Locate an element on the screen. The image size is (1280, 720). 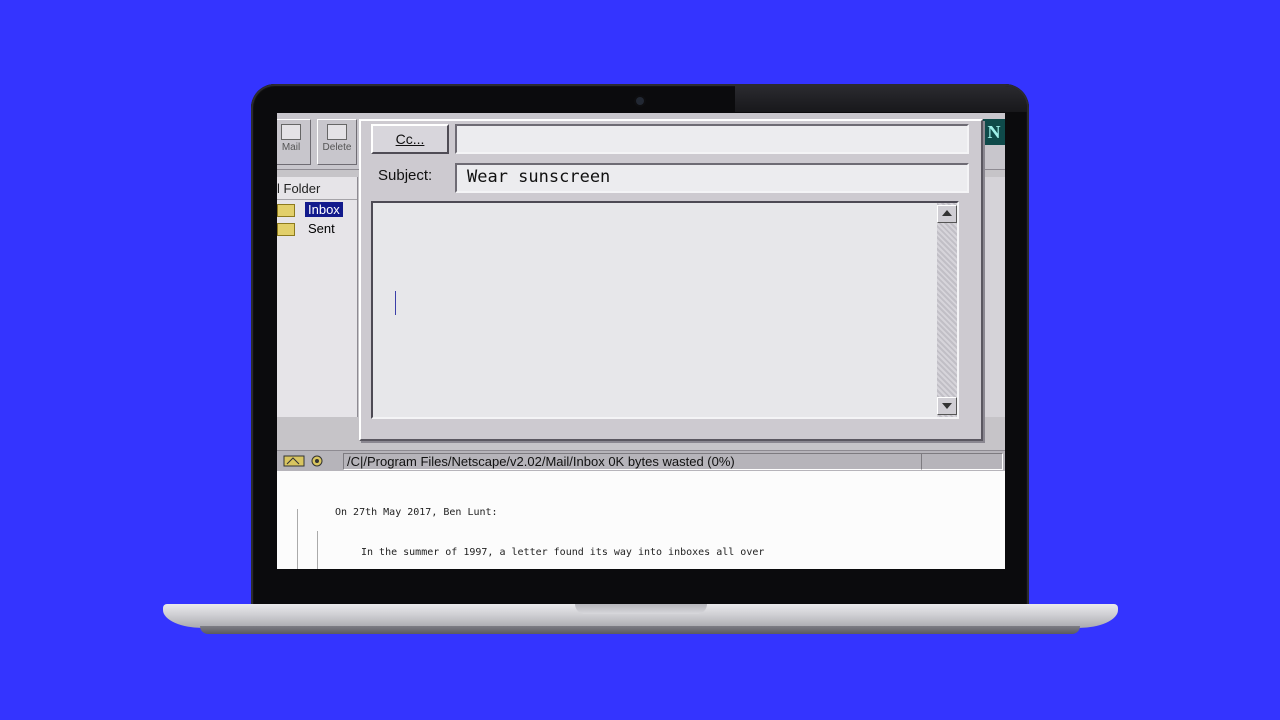
laptop-base-edge is located at coordinates (640, 630).